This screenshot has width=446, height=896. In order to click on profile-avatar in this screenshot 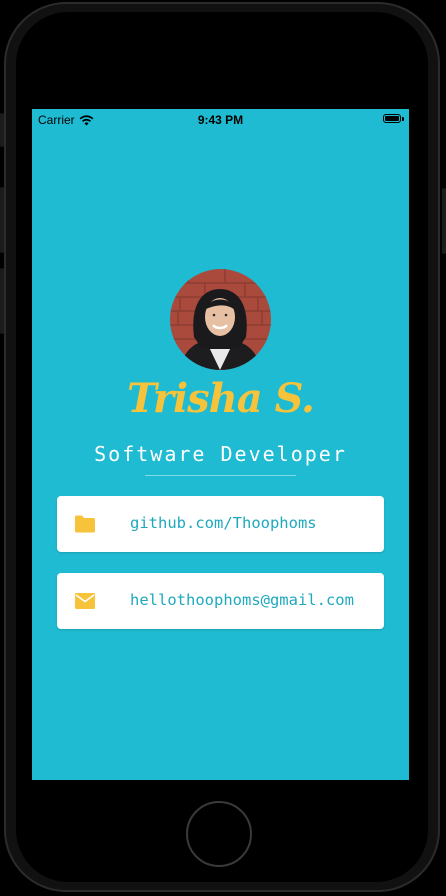, I will do `click(220, 319)`.